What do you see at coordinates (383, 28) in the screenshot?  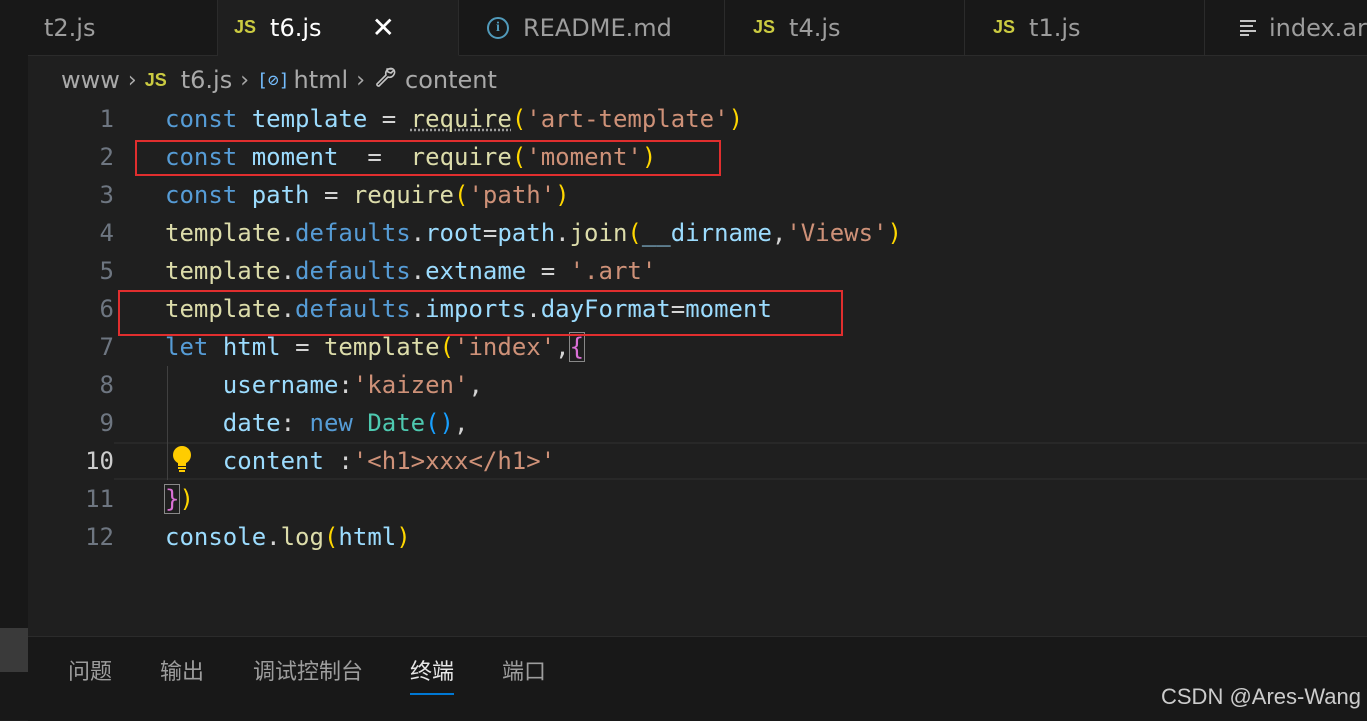 I see `close-icon: ✕` at bounding box center [383, 28].